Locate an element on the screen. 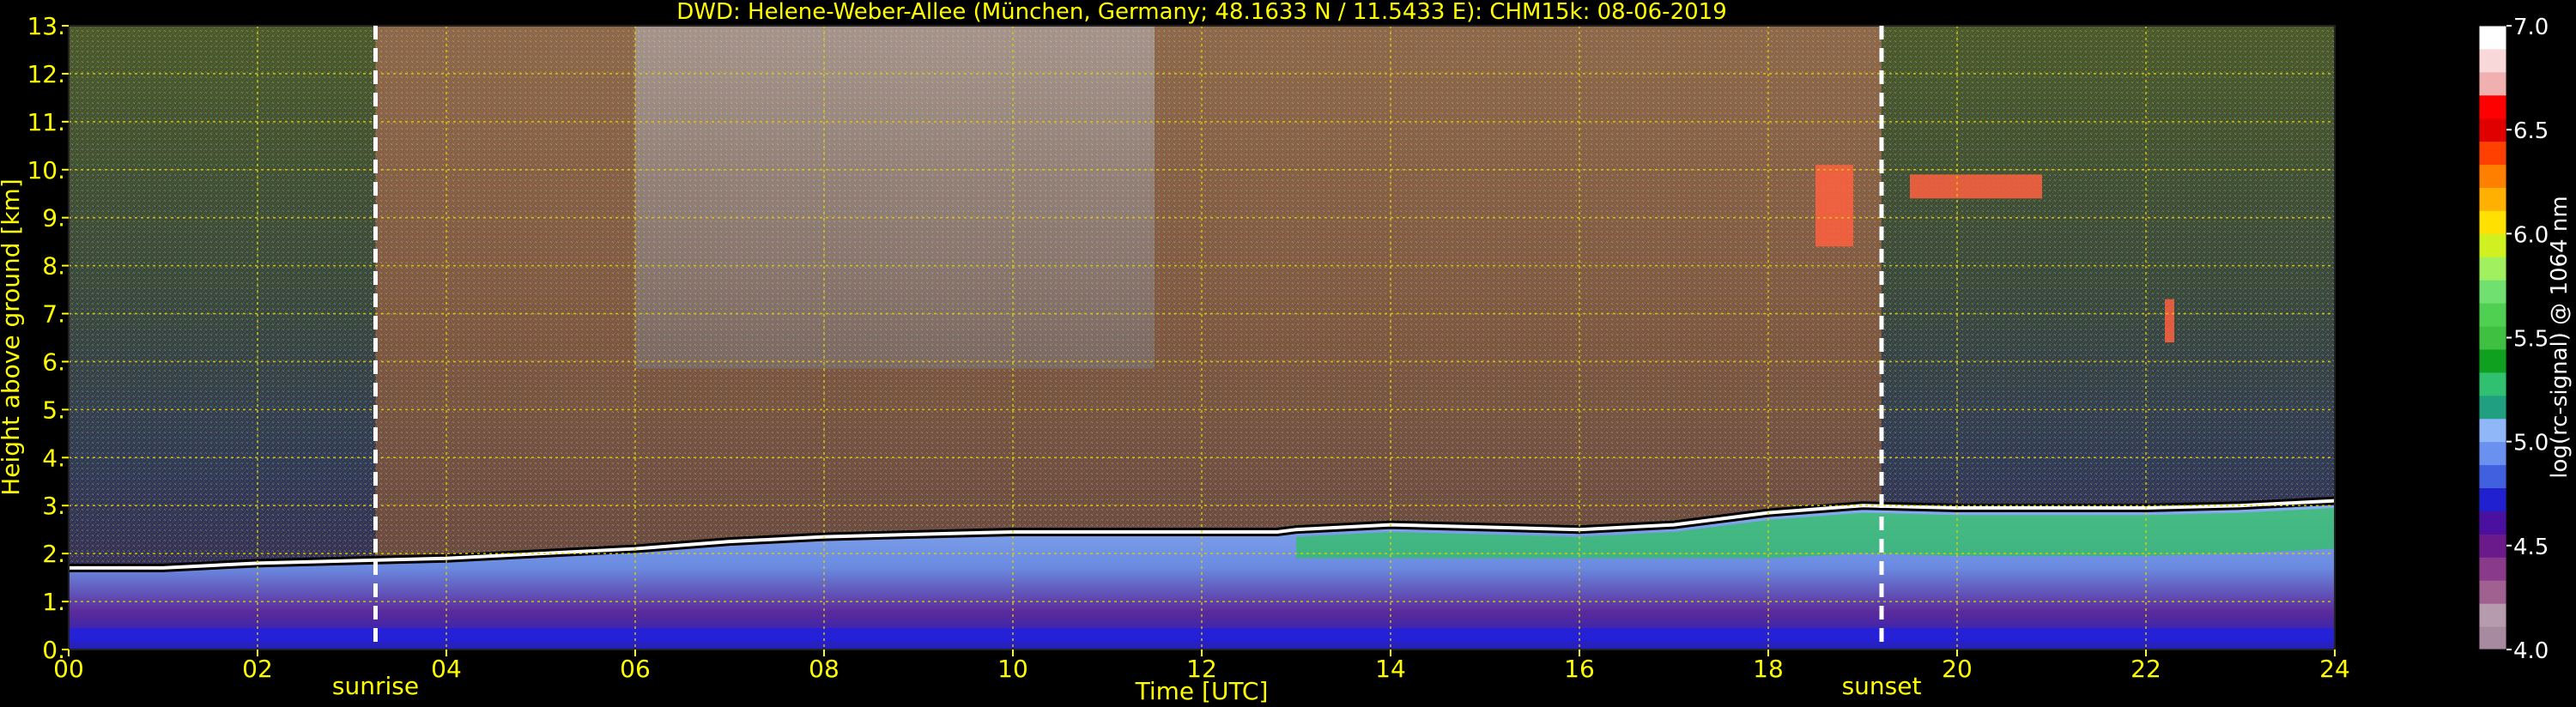 This screenshot has width=2576, height=707. colorbar-tick-label: 6.5 is located at coordinates (2531, 131).